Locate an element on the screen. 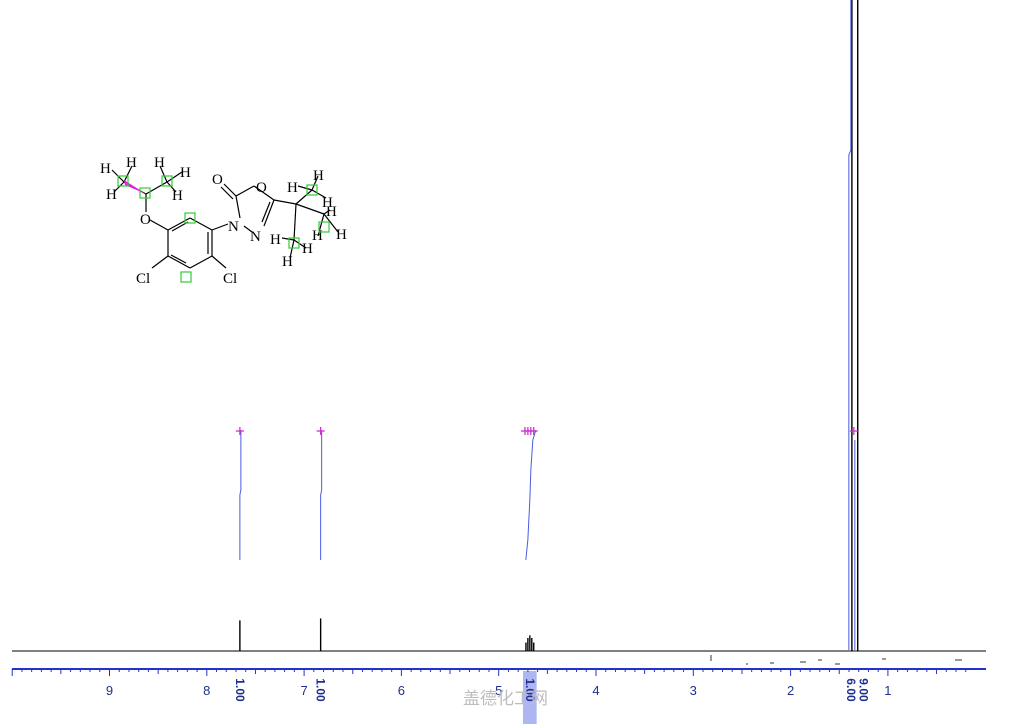 This screenshot has height=724, width=1024. integral-value-label: 6.00 is located at coordinates (851, 690).